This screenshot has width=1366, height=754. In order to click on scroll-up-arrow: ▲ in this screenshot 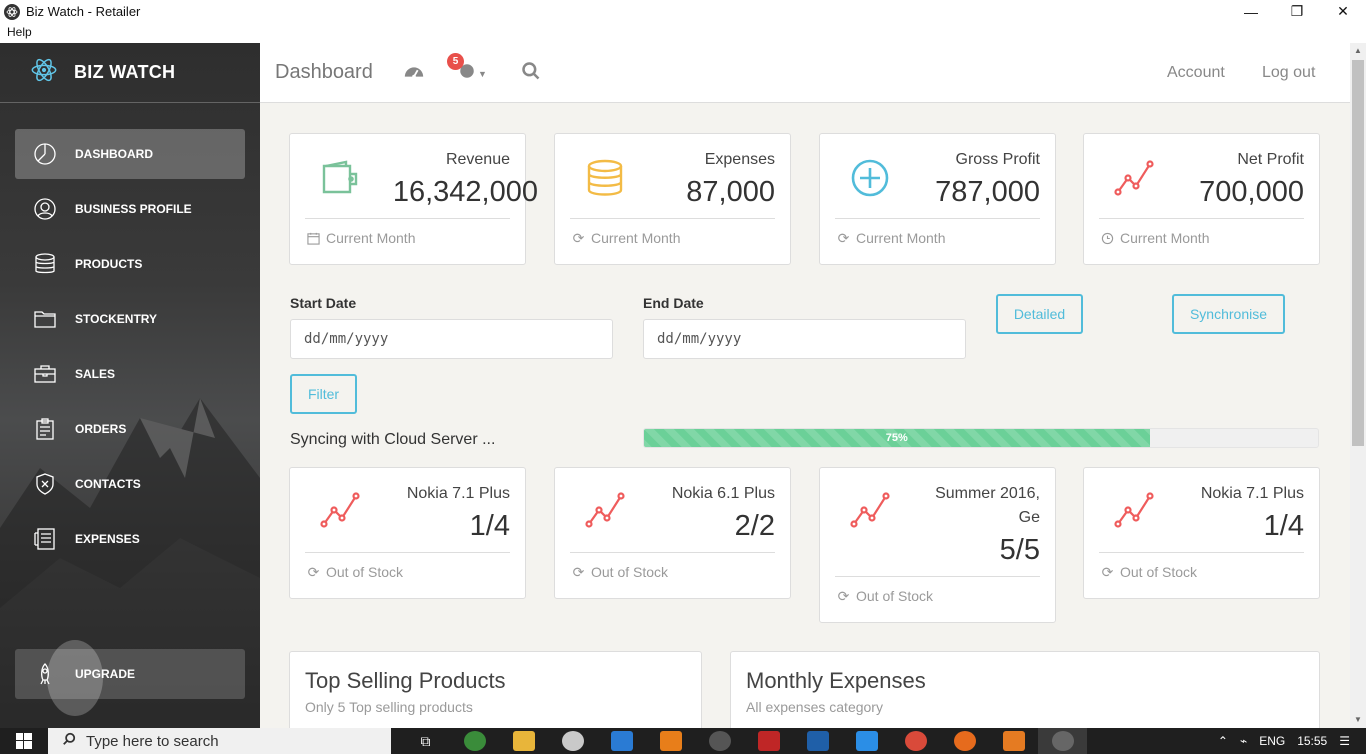, I will do `click(1358, 51)`.